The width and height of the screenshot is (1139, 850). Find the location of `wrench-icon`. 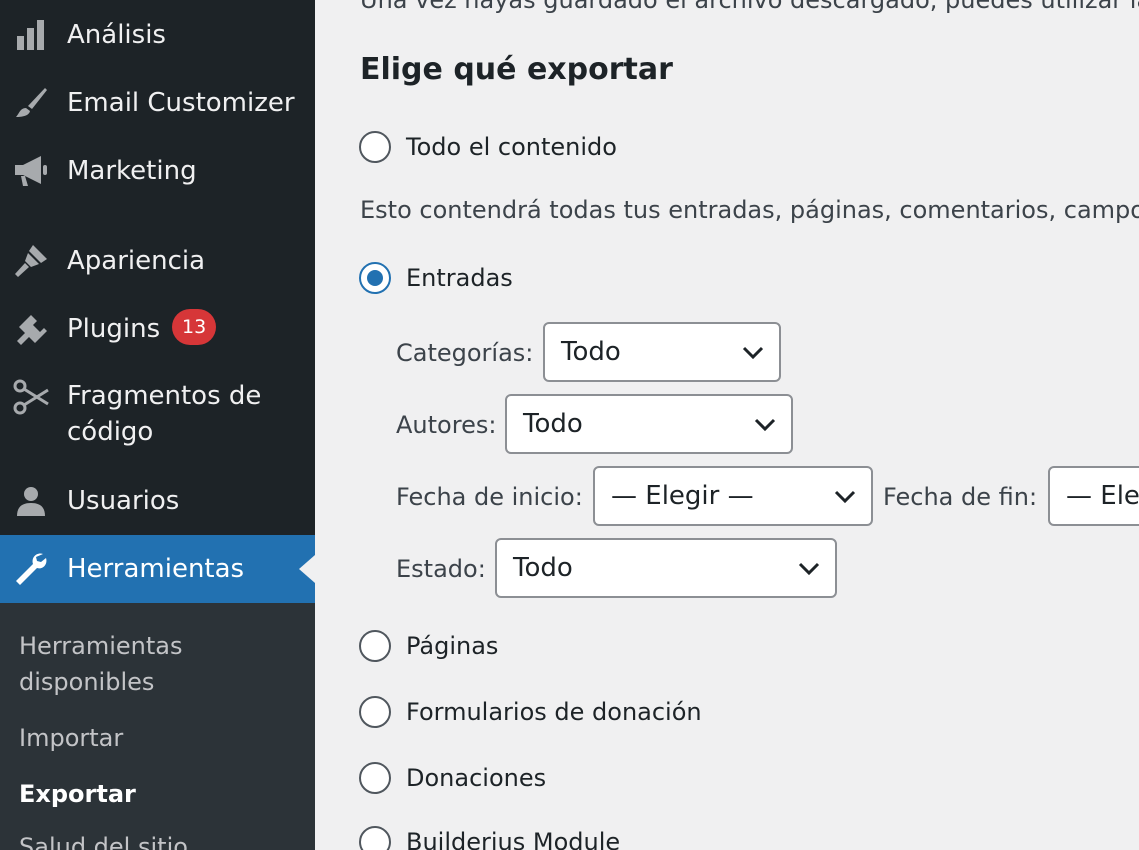

wrench-icon is located at coordinates (31, 569).